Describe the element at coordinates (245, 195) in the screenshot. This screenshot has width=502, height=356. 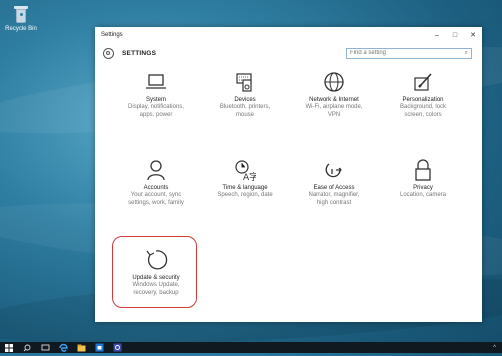
I see `tile-desc: Speech, region, date` at that location.